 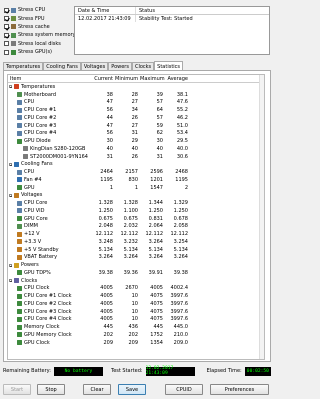 What do you see at coordinates (152, 79) in the screenshot?
I see `column-header-maximum: Maximum` at bounding box center [152, 79].